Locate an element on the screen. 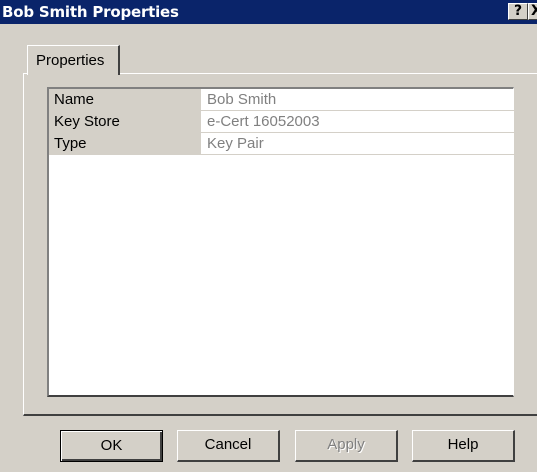 The height and width of the screenshot is (472, 537). apply-button-label: Apply is located at coordinates (346, 444).